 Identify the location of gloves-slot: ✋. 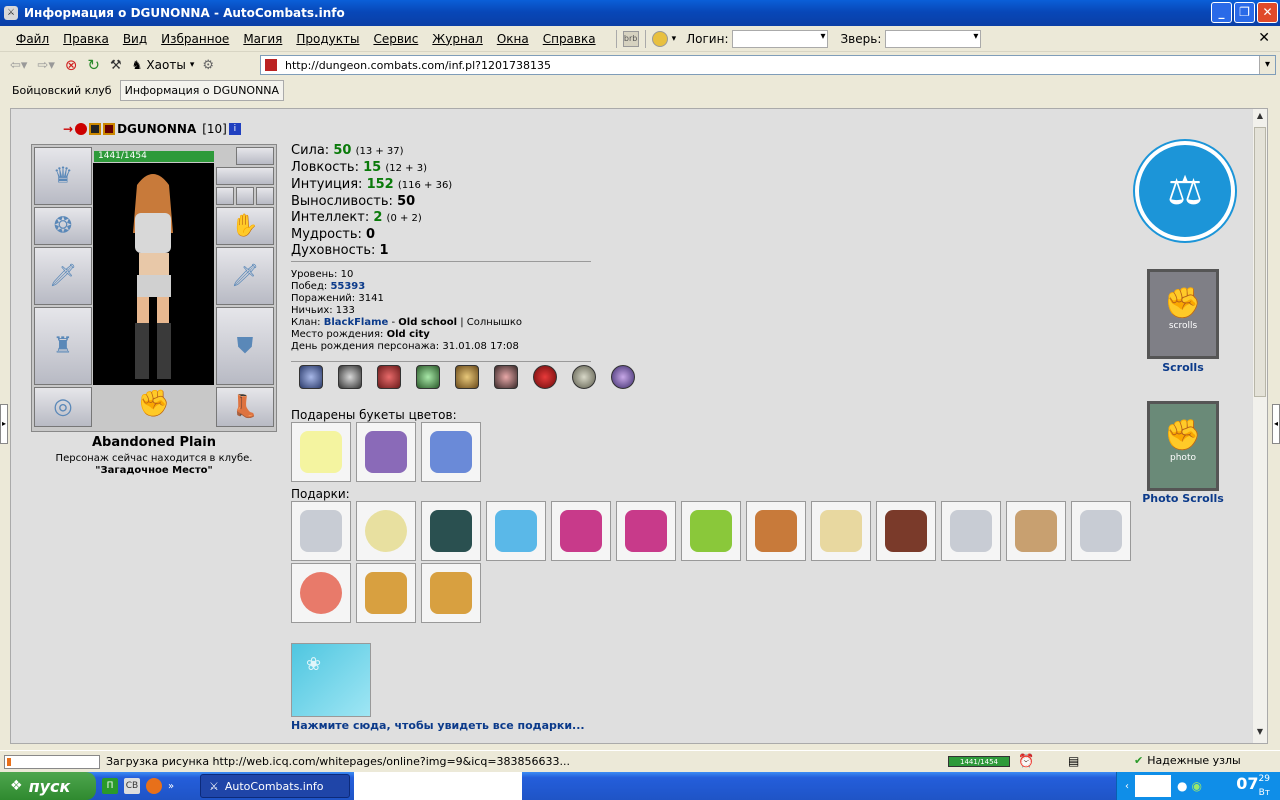
(245, 226).